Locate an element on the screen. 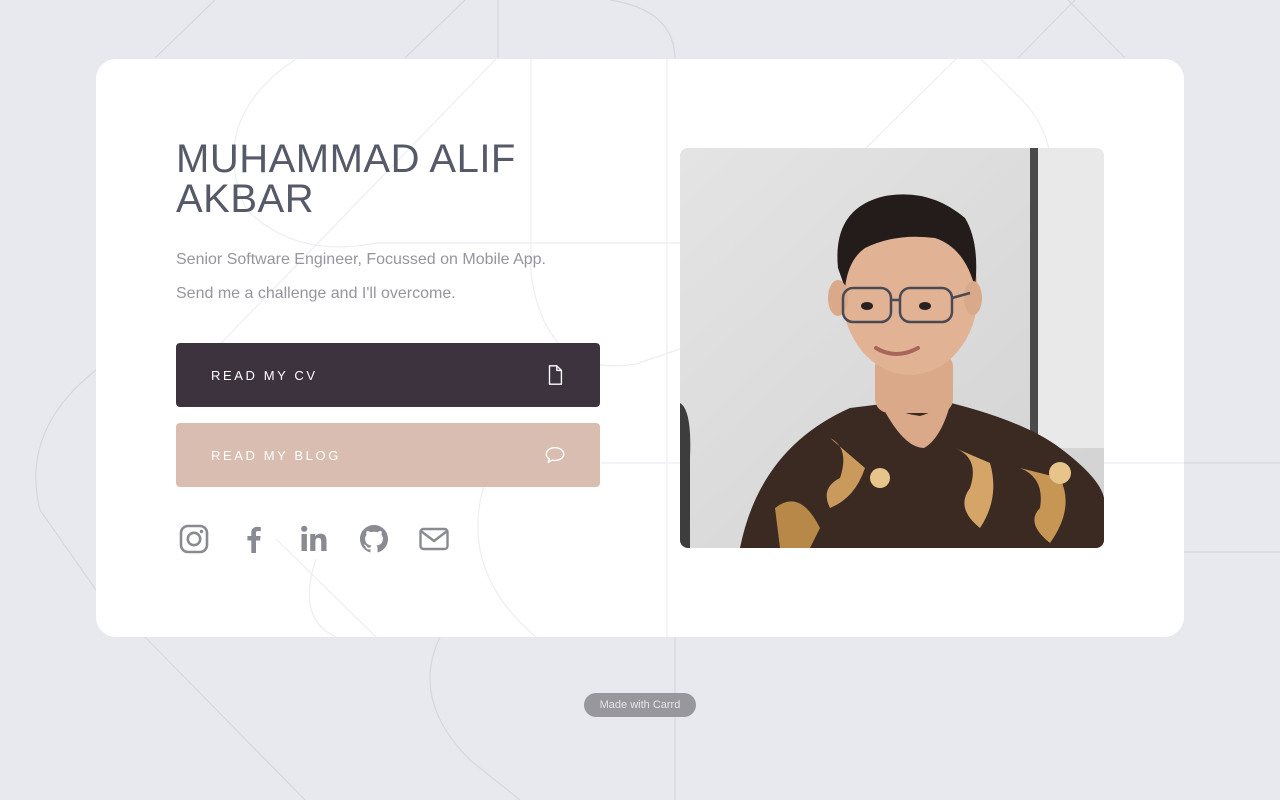  github-icon is located at coordinates (374, 539).